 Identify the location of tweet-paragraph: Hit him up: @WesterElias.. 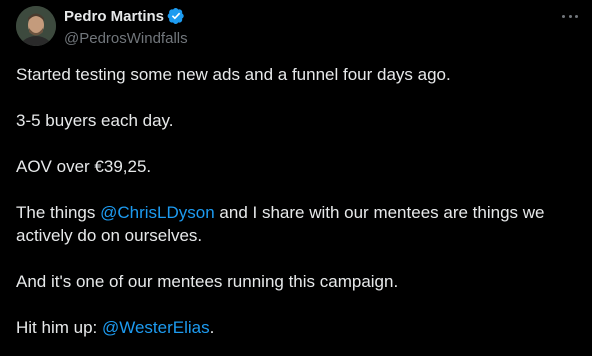
(296, 327).